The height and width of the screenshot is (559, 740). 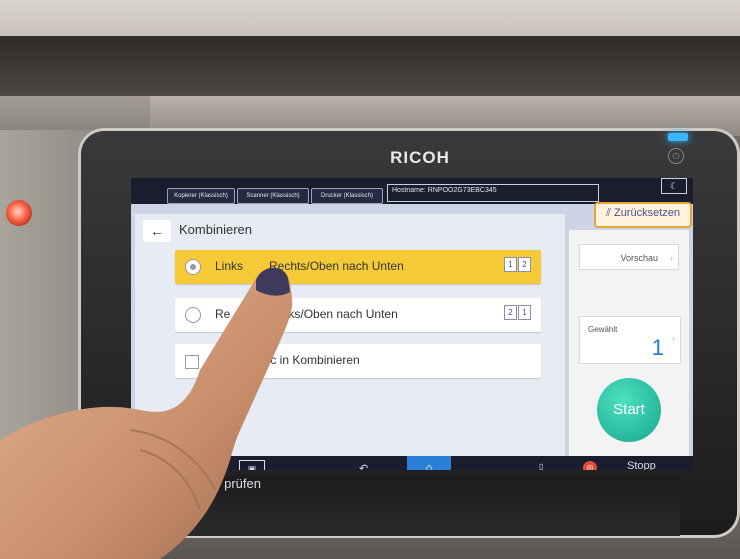 I want to click on back-arrow-icon: ←, so click(x=157, y=231).